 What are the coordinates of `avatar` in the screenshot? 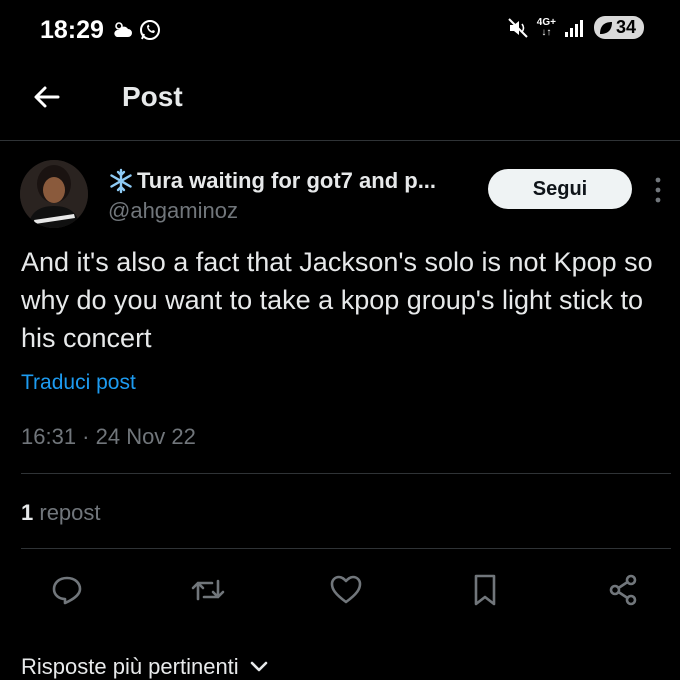 It's located at (54, 194).